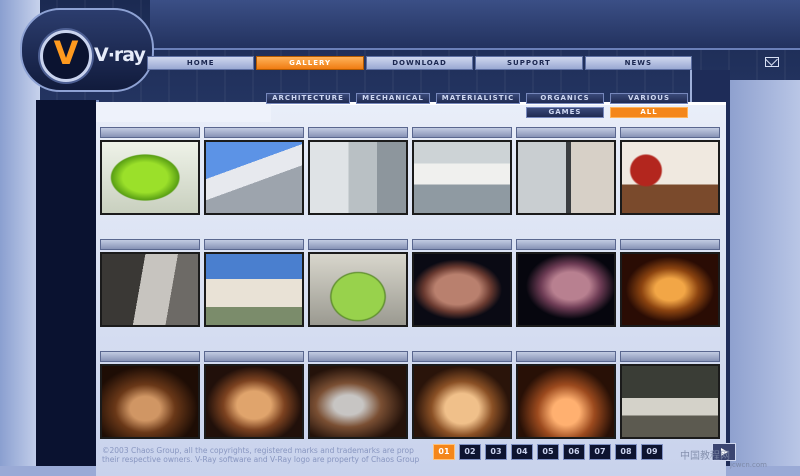 This screenshot has height=476, width=800. What do you see at coordinates (765, 278) in the screenshot?
I see `right-frame` at bounding box center [765, 278].